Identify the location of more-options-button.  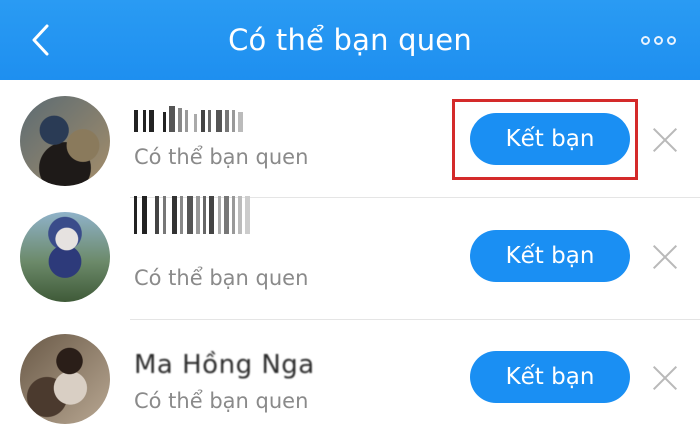
(658, 40).